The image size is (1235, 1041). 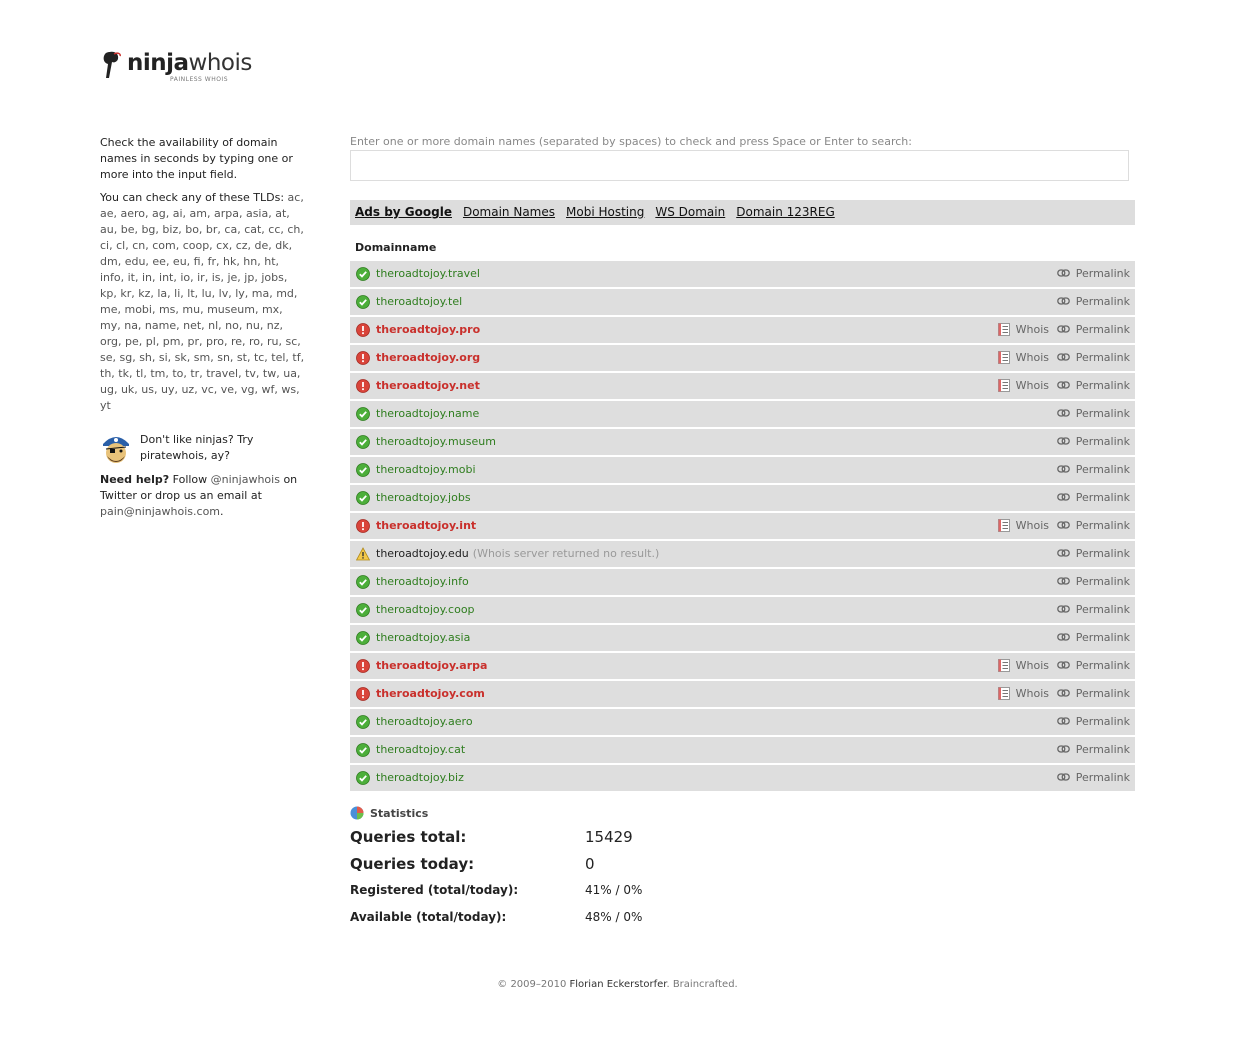 I want to click on domain-link: theroadtojoy.cat, so click(x=420, y=750).